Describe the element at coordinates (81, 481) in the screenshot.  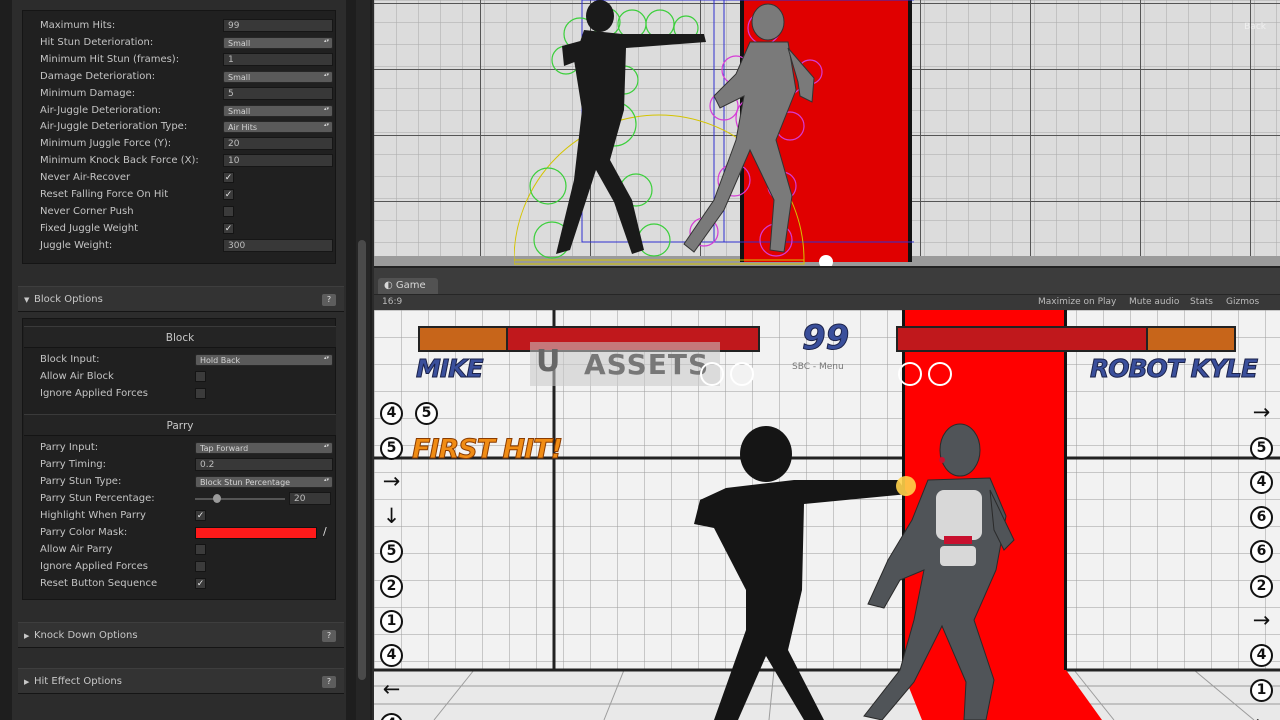
I see `parry-option-label-2: Parry Stun Type:` at that location.